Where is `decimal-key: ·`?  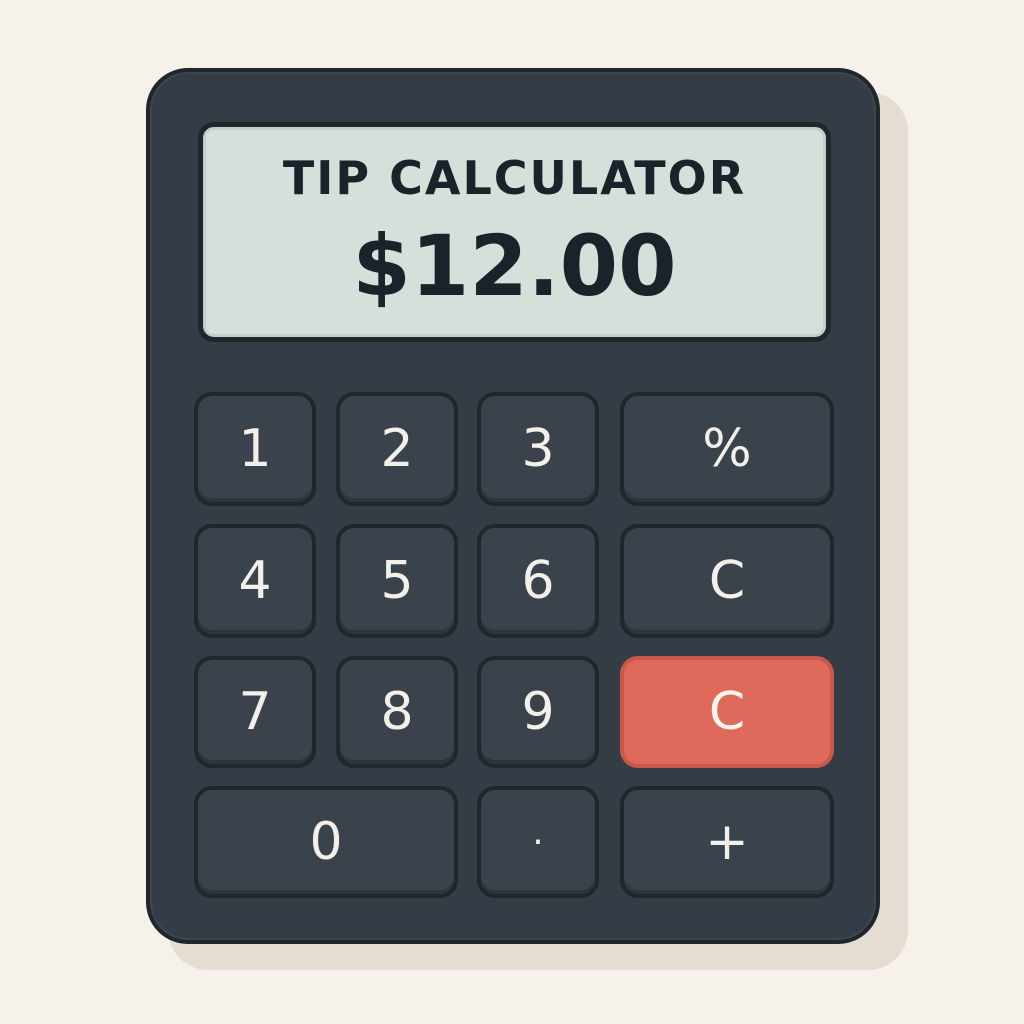 decimal-key: · is located at coordinates (538, 842).